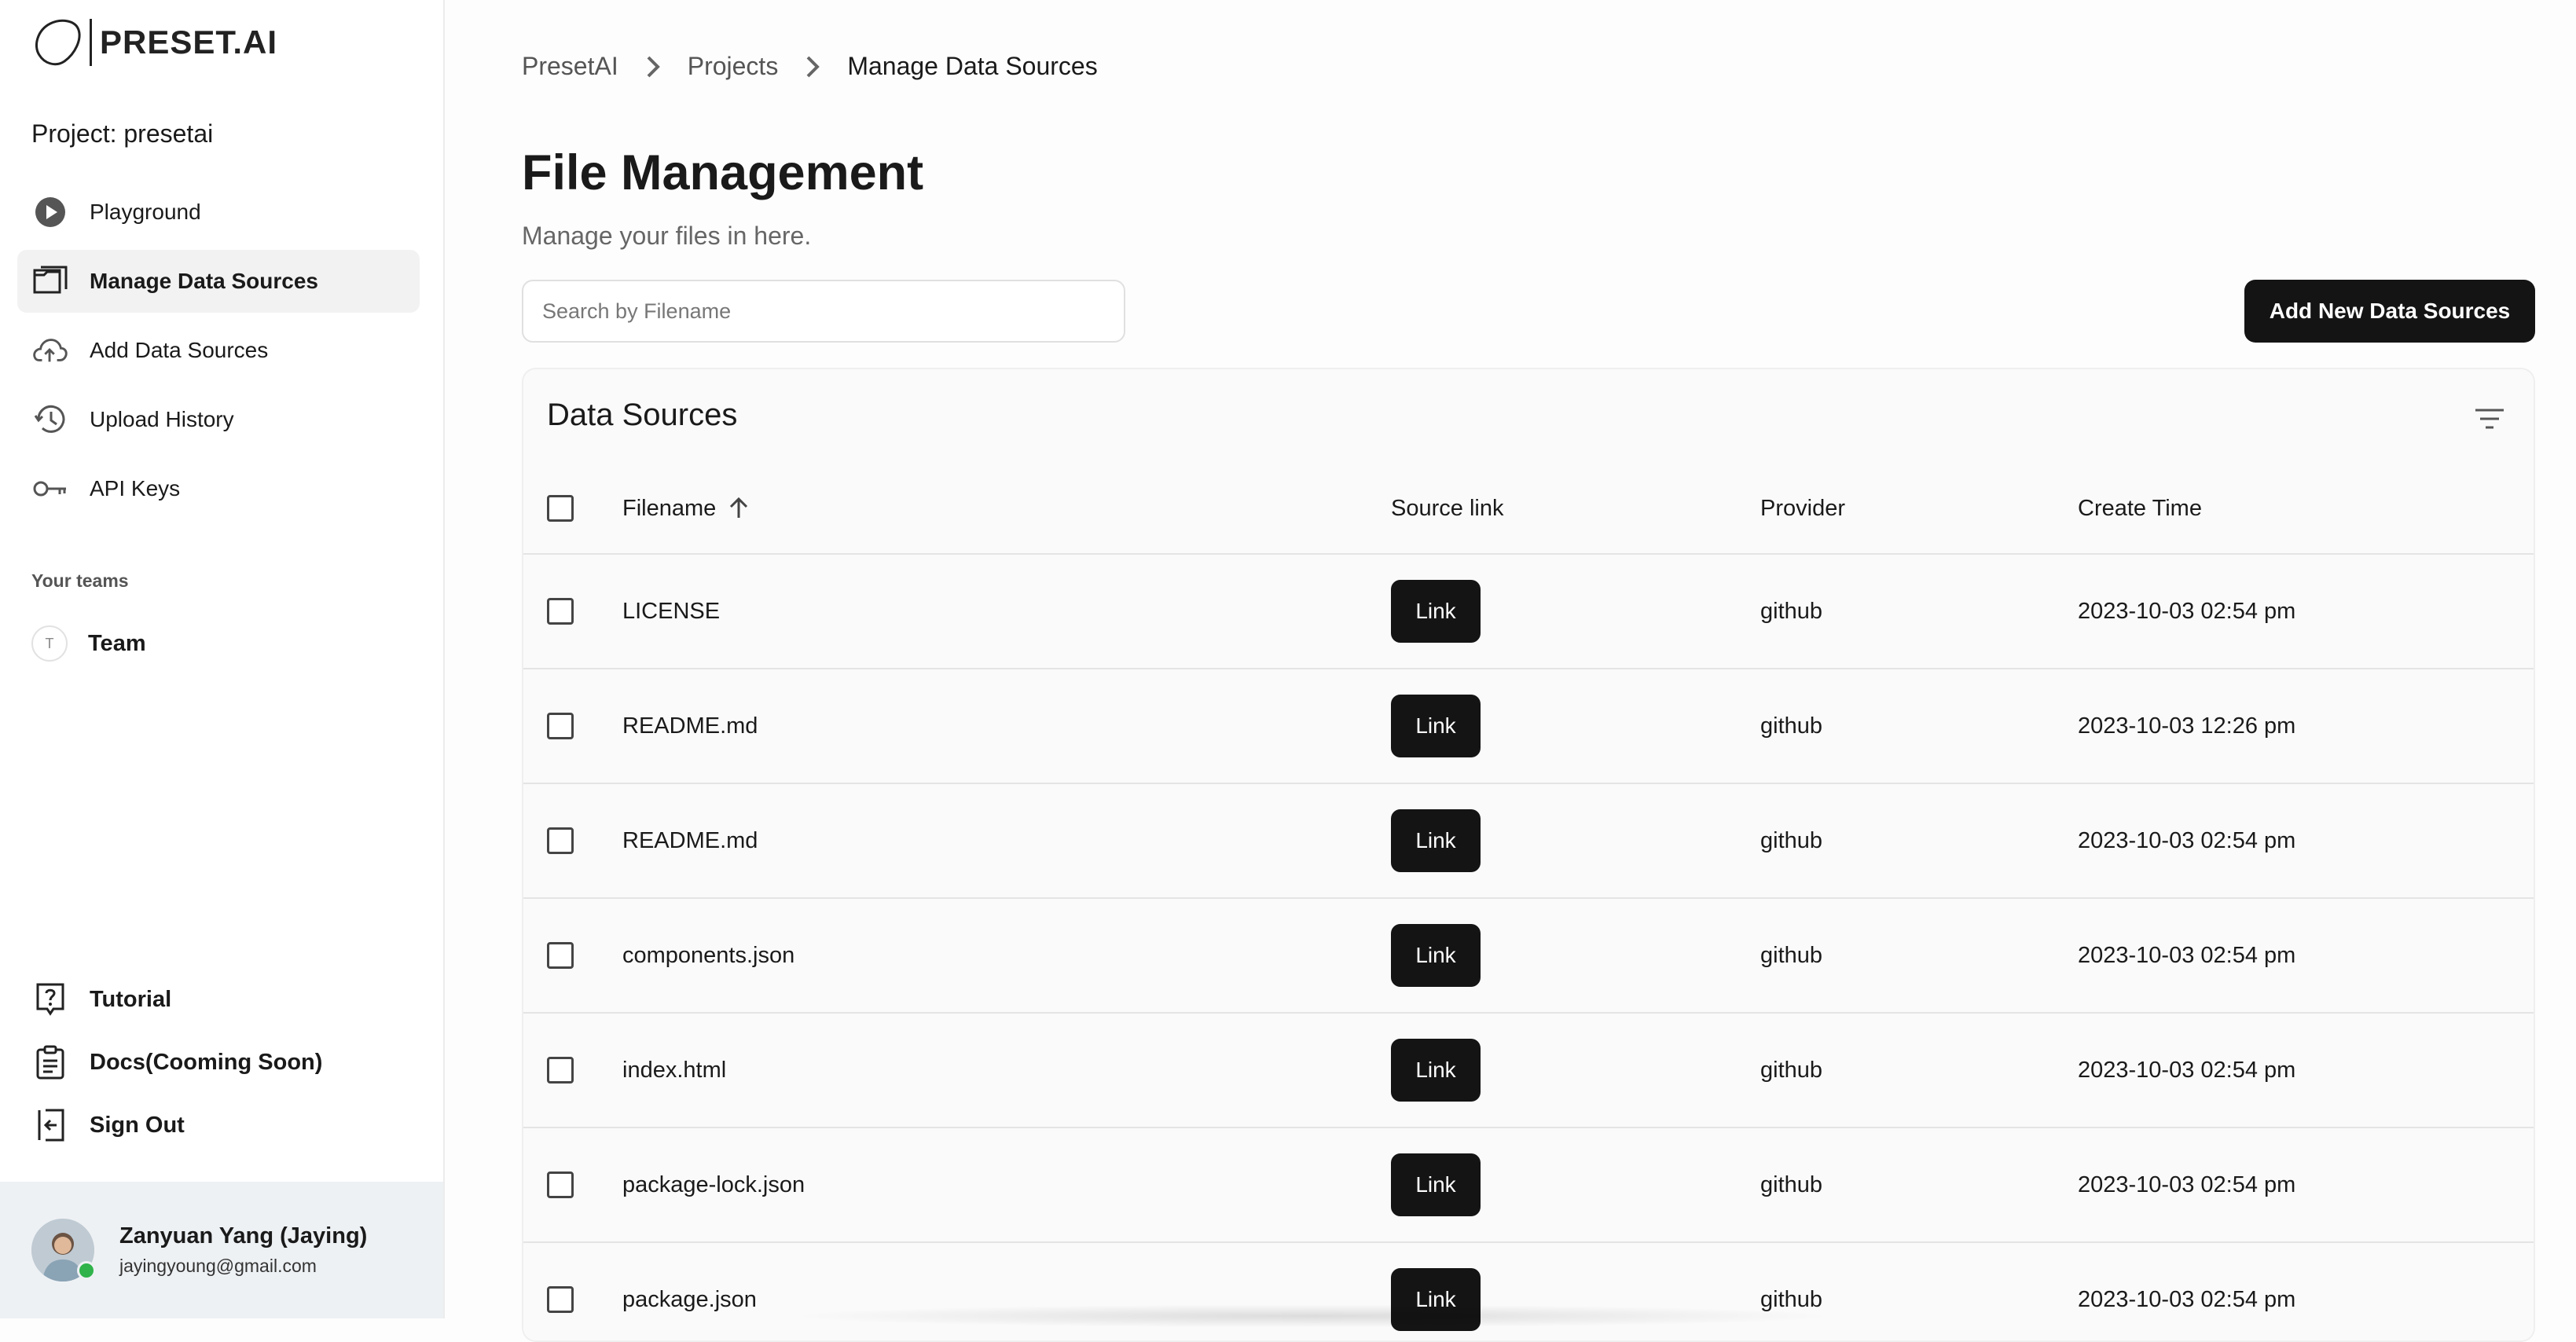 The height and width of the screenshot is (1342, 2576). Describe the element at coordinates (733, 66) in the screenshot. I see `breadcrumb-item-projects: Projects` at that location.